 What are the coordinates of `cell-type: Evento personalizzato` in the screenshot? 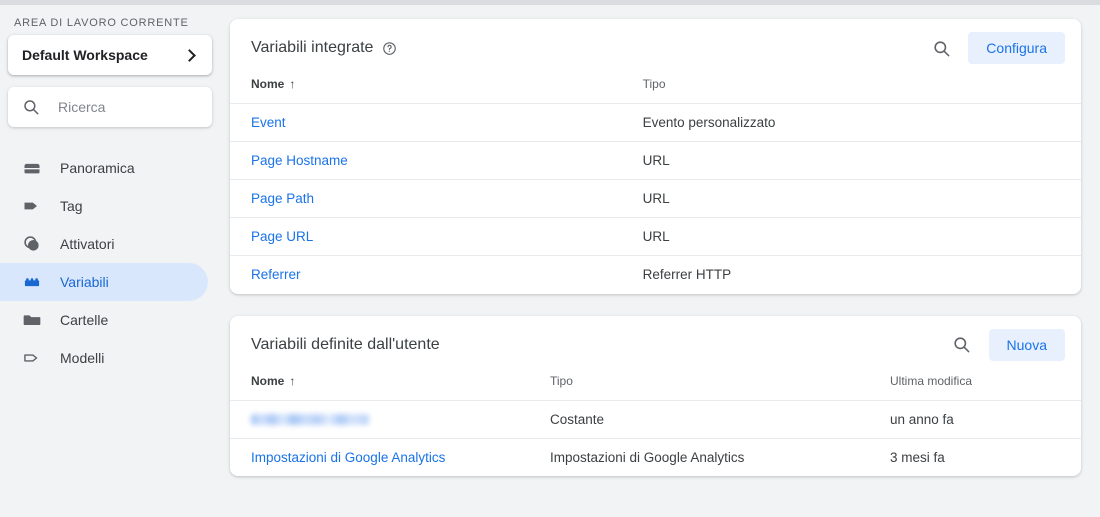 It's located at (861, 122).